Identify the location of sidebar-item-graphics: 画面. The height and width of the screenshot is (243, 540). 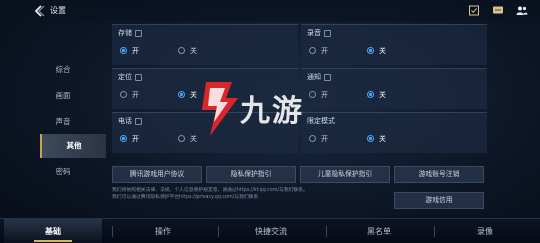
(63, 96).